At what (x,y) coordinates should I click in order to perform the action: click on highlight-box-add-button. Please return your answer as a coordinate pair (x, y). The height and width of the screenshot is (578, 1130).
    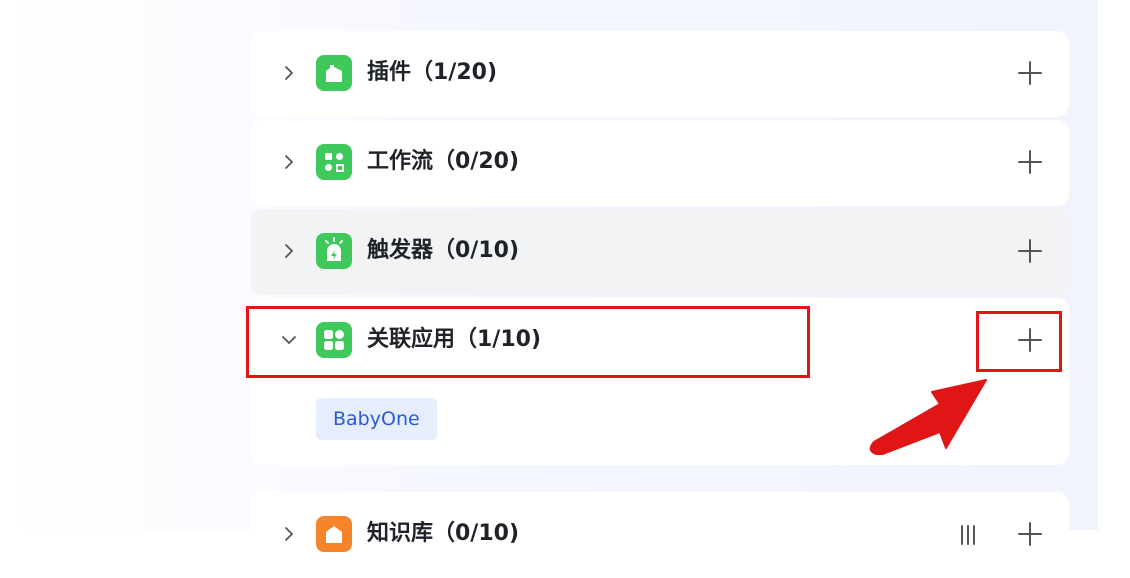
    Looking at the image, I should click on (1019, 341).